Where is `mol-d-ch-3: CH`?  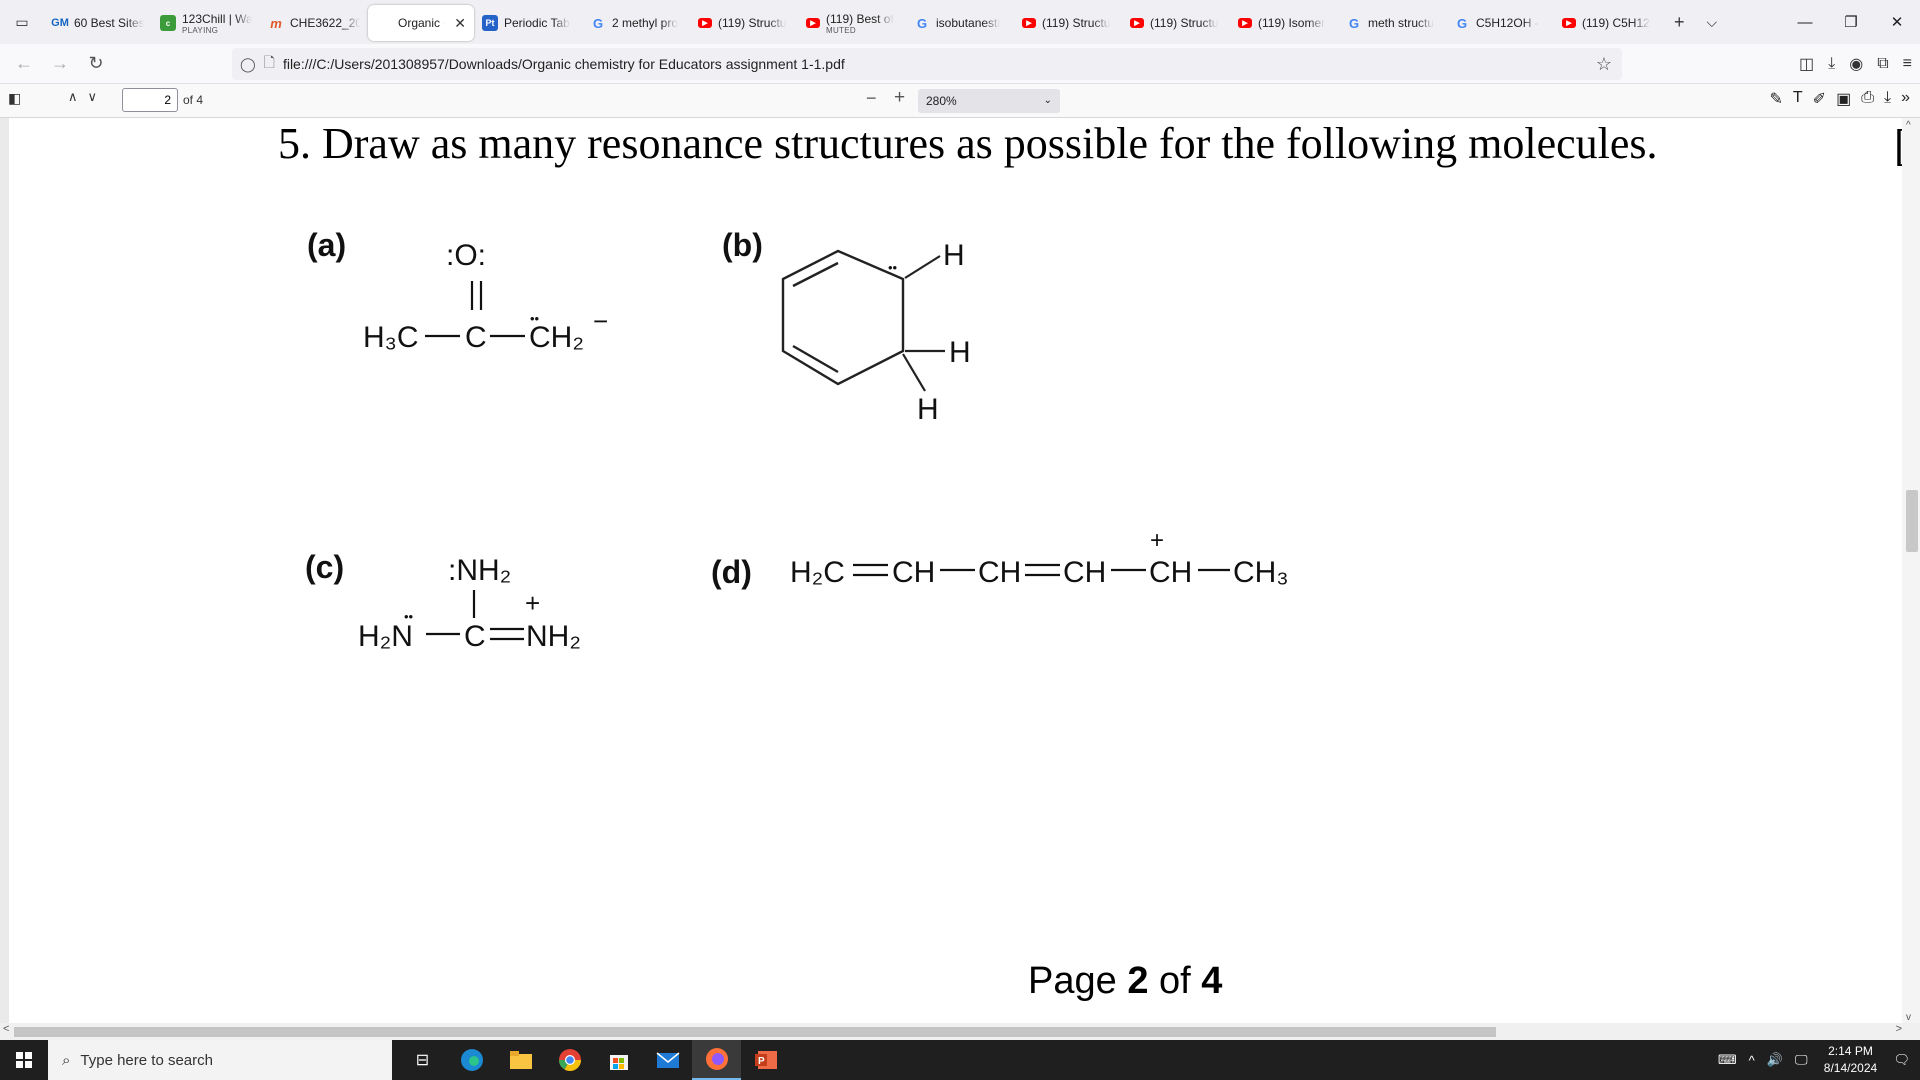 mol-d-ch-3: CH is located at coordinates (1084, 572).